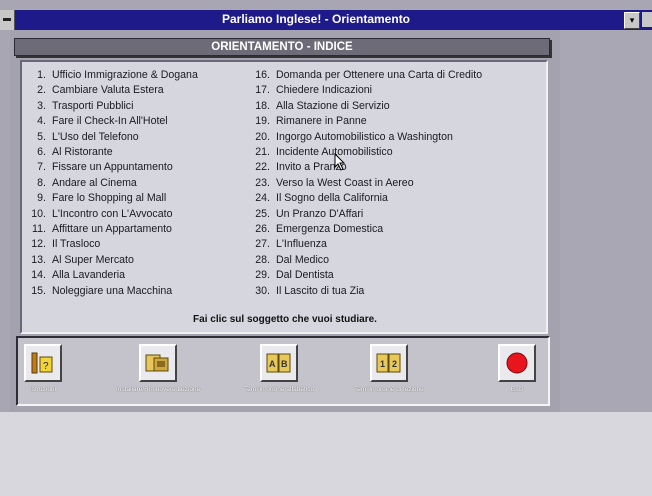 The image size is (652, 496). Describe the element at coordinates (647, 19) in the screenshot. I see `maximize-button` at that location.